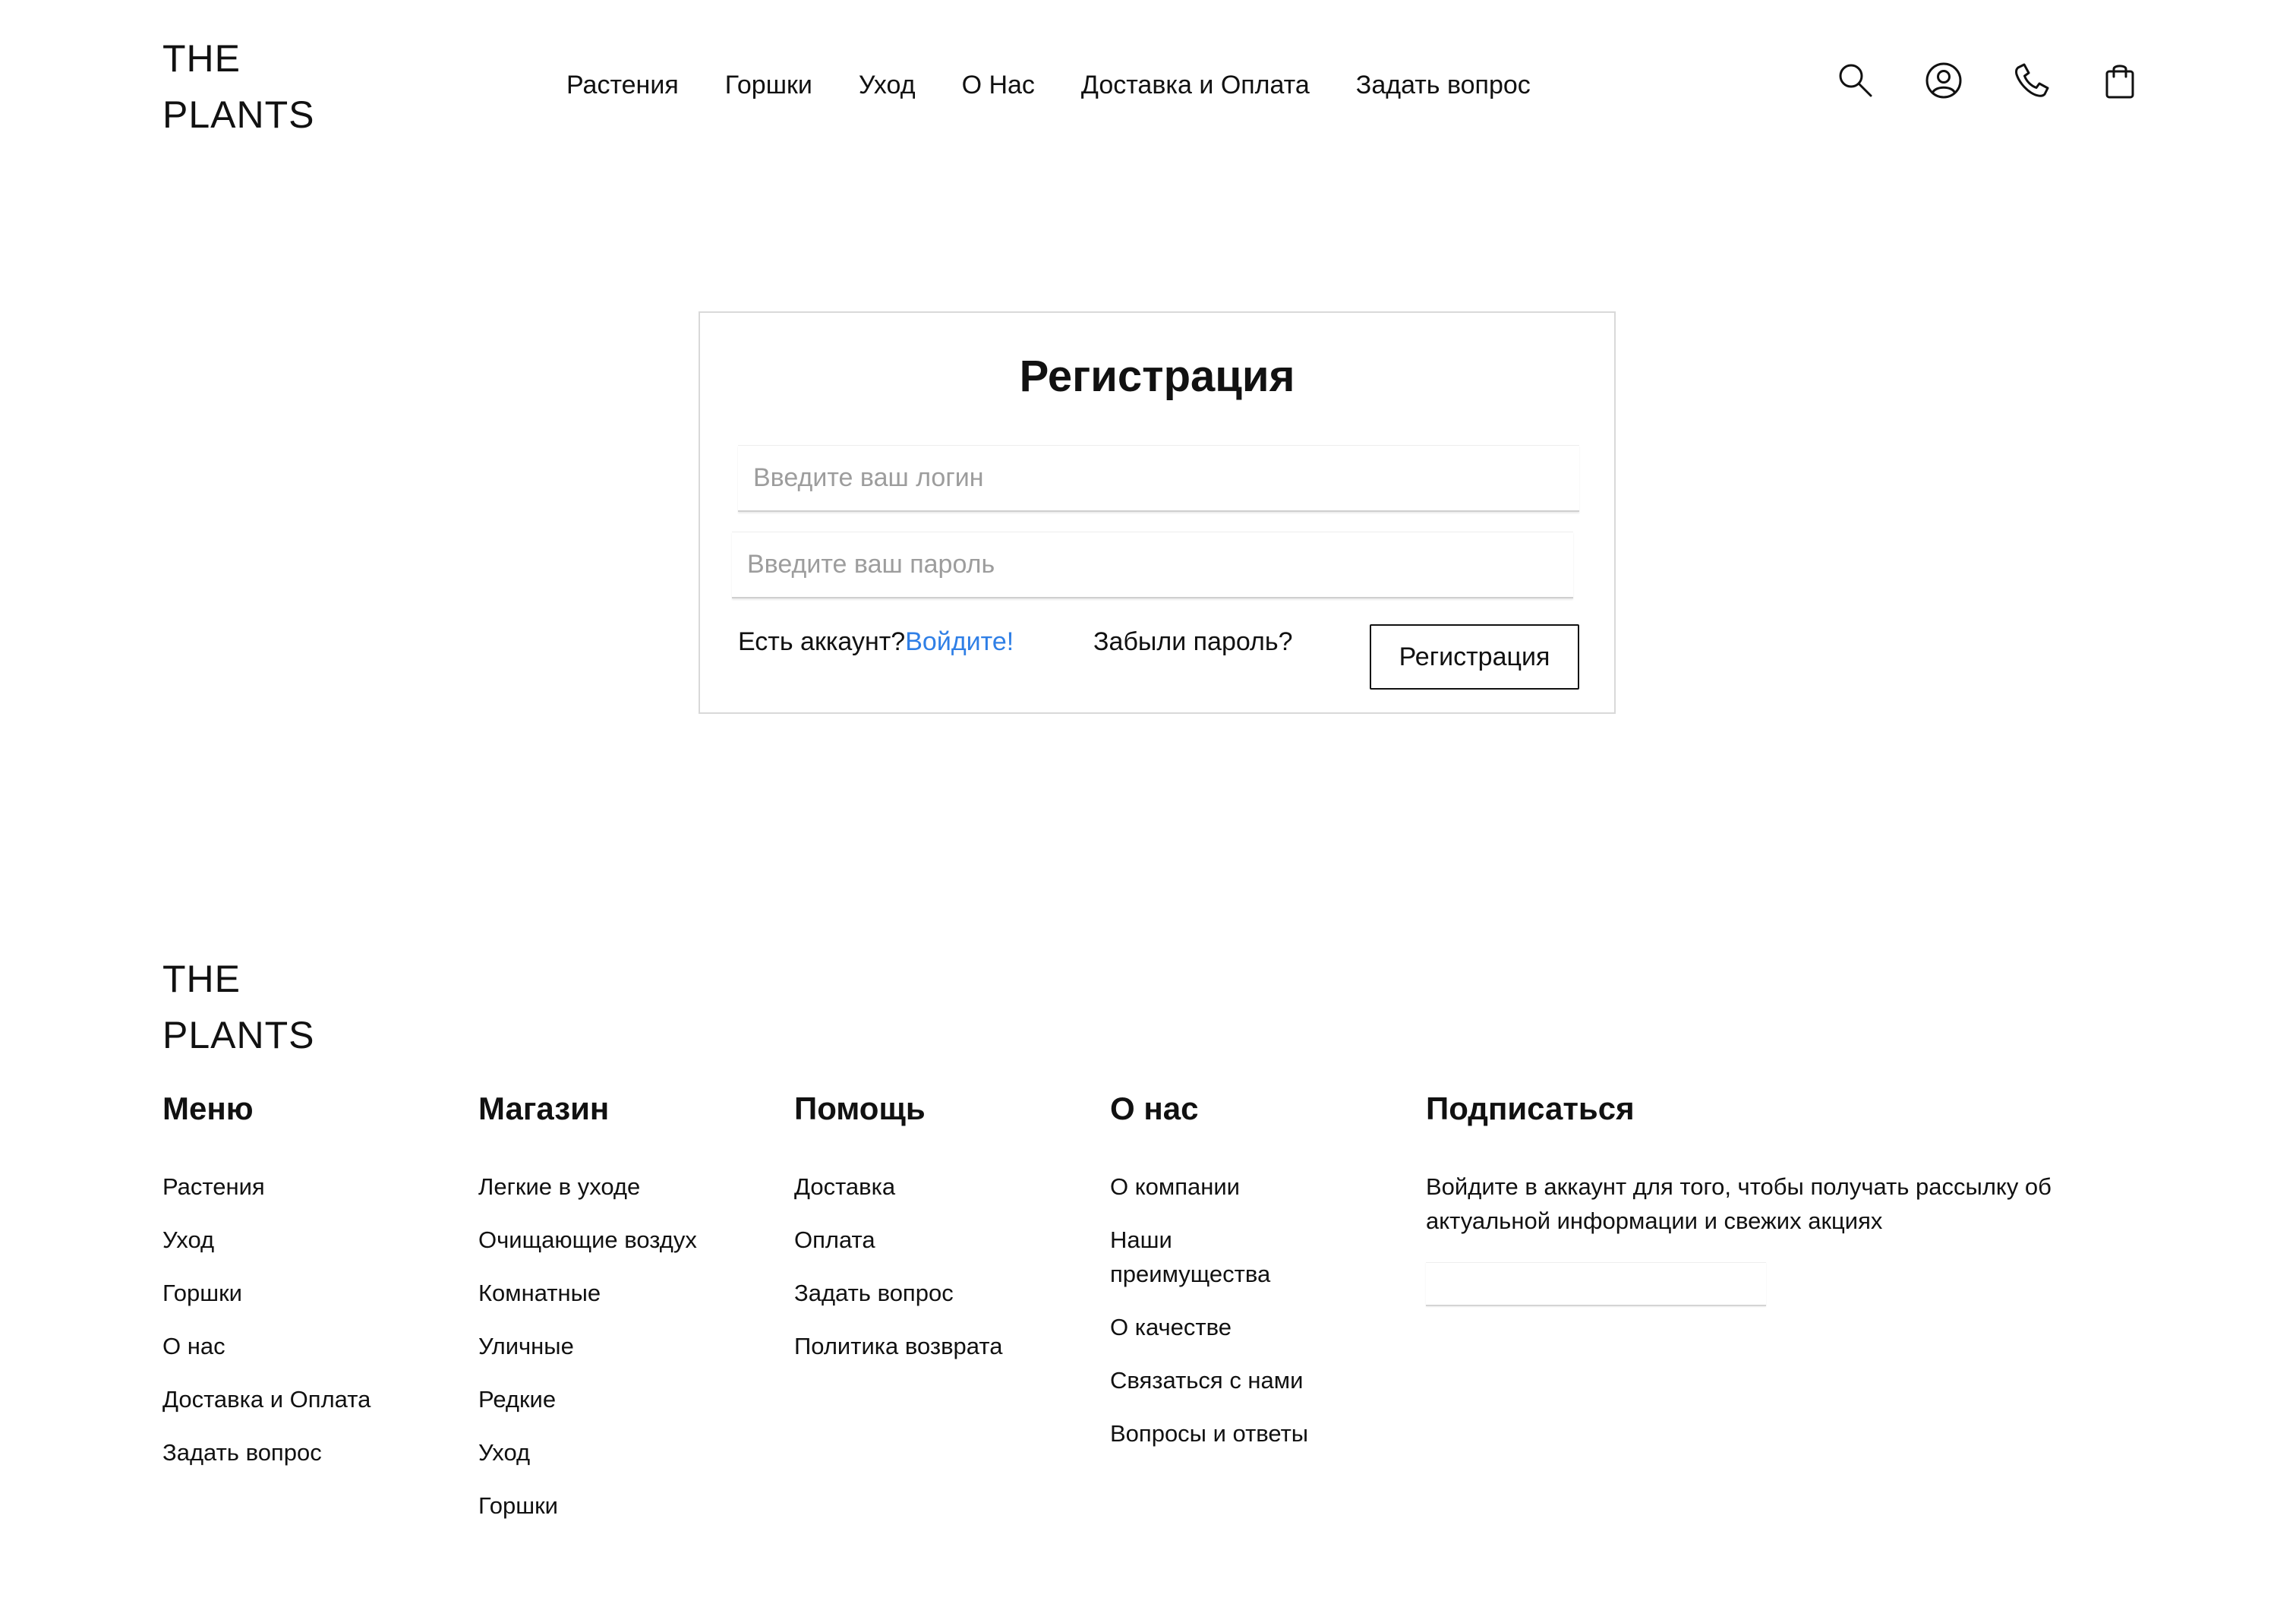 This screenshot has height=1610, width=2296. Describe the element at coordinates (1231, 1380) in the screenshot. I see `footer-about-link: Связаться с нами` at that location.